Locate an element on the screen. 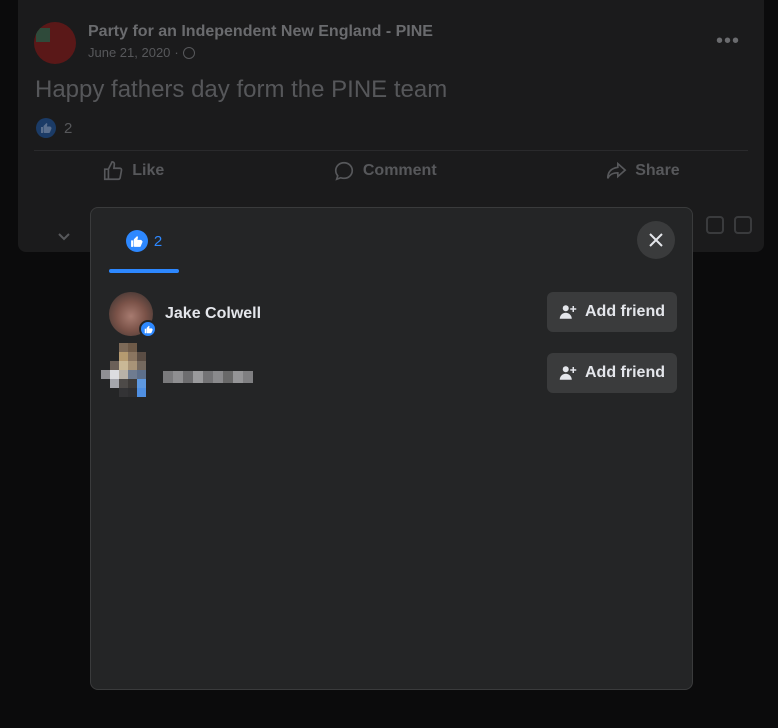 The image size is (778, 728). share-icon is located at coordinates (617, 170).